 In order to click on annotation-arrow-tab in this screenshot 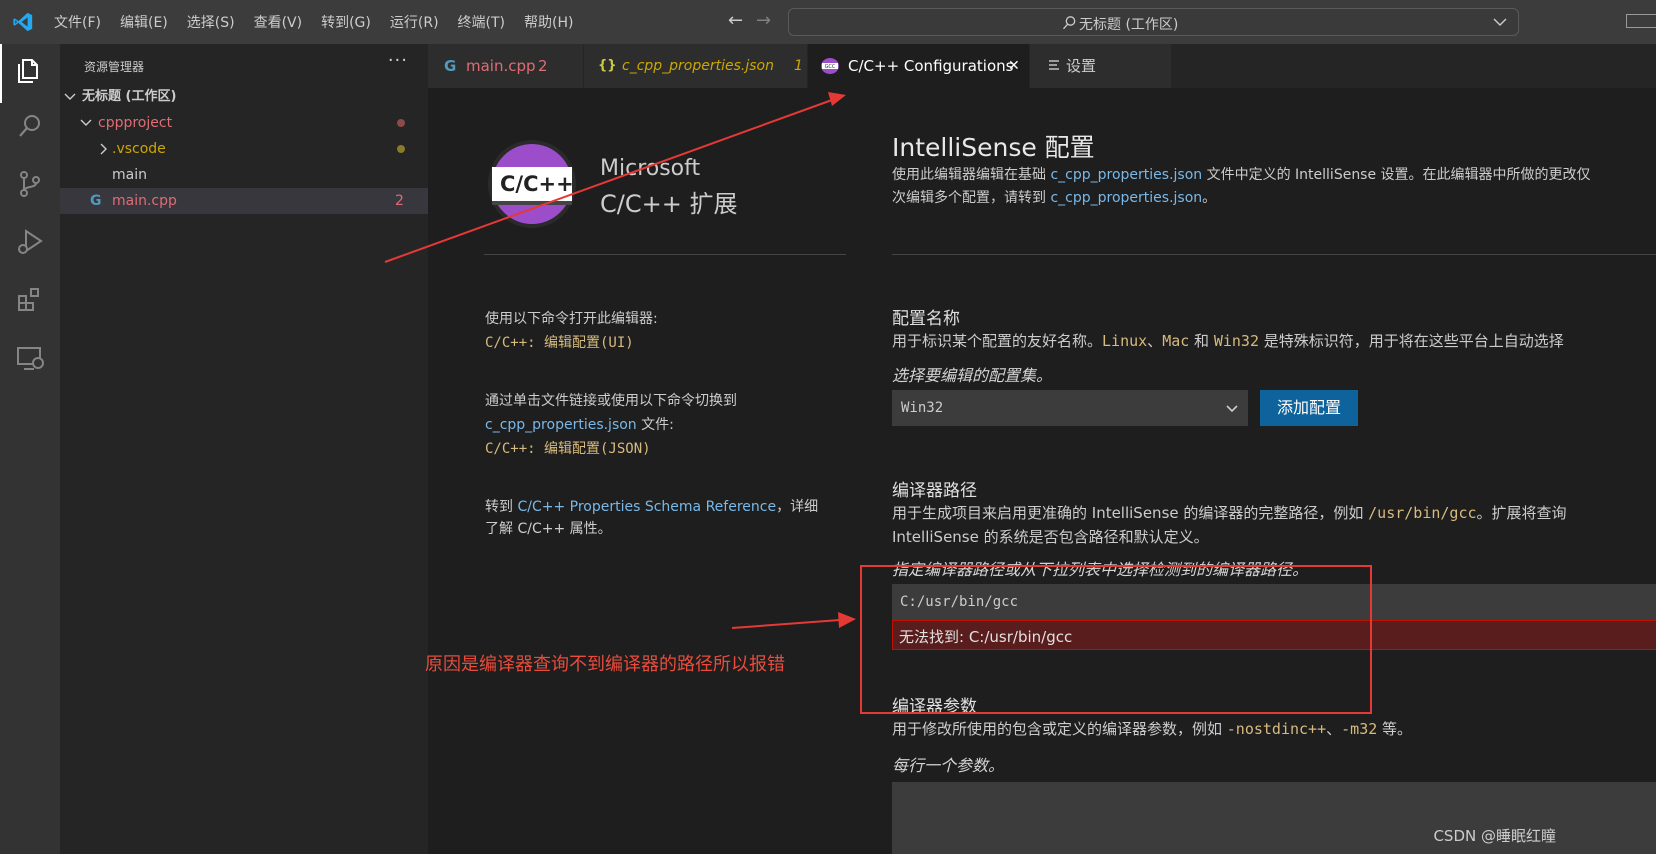, I will do `click(615, 177)`.